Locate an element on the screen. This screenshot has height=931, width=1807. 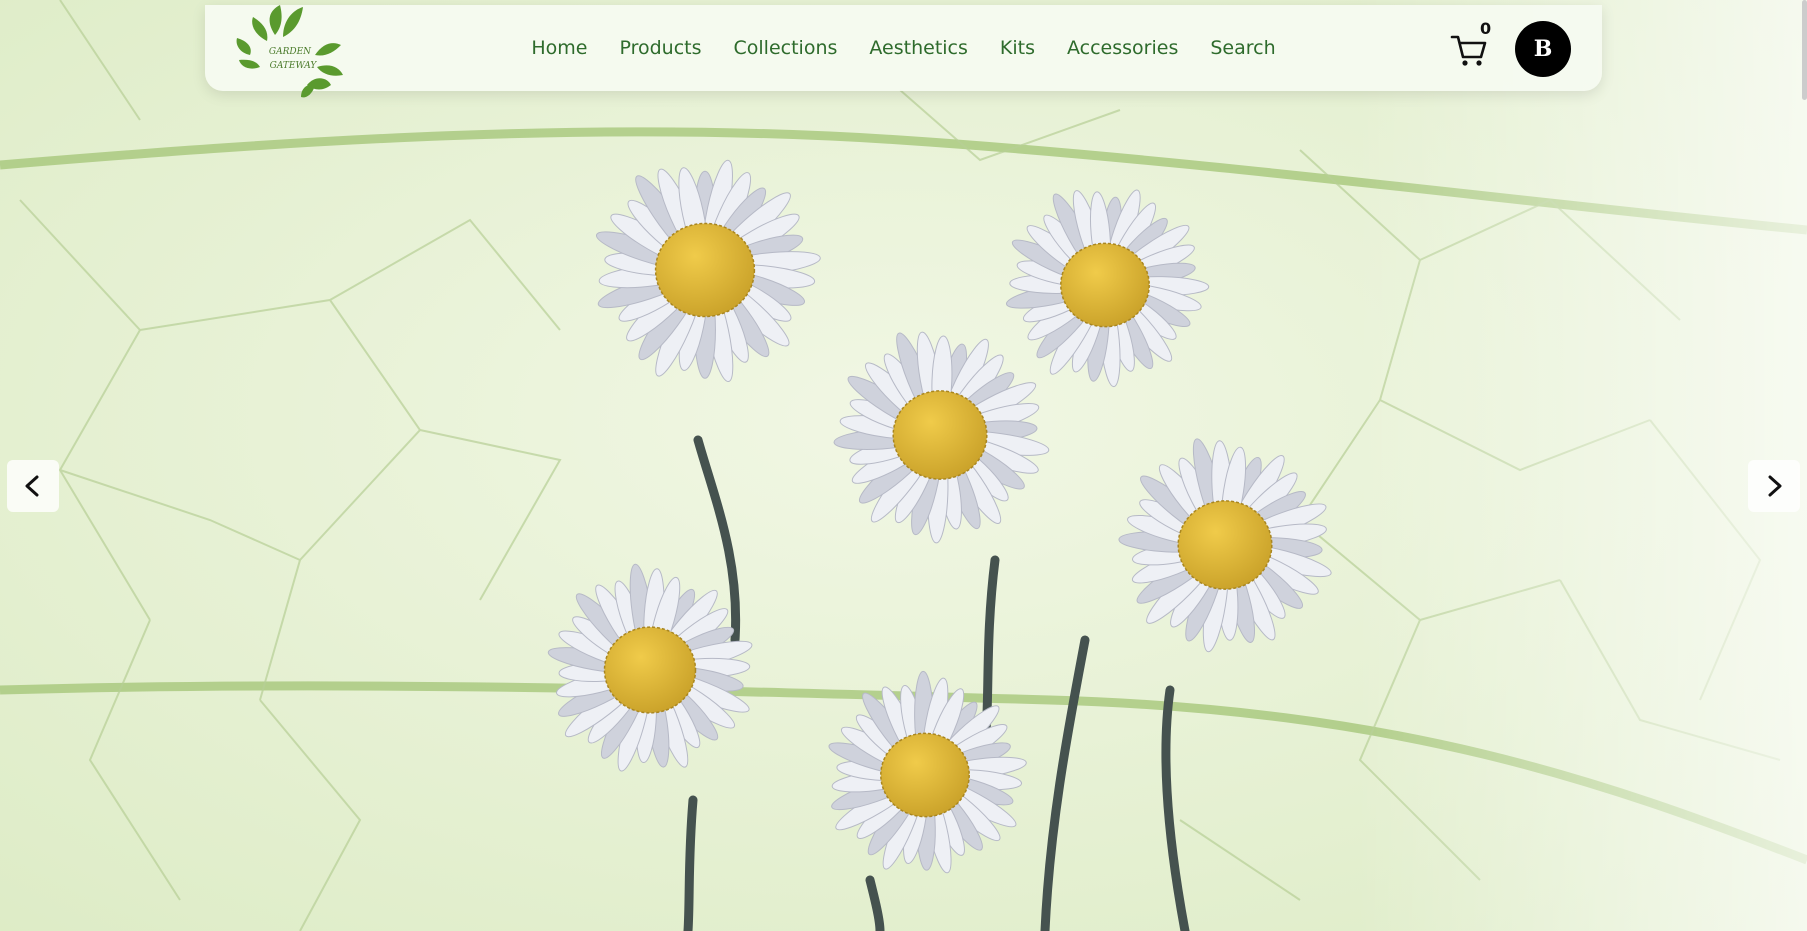
nav-kits: Kits is located at coordinates (1017, 48).